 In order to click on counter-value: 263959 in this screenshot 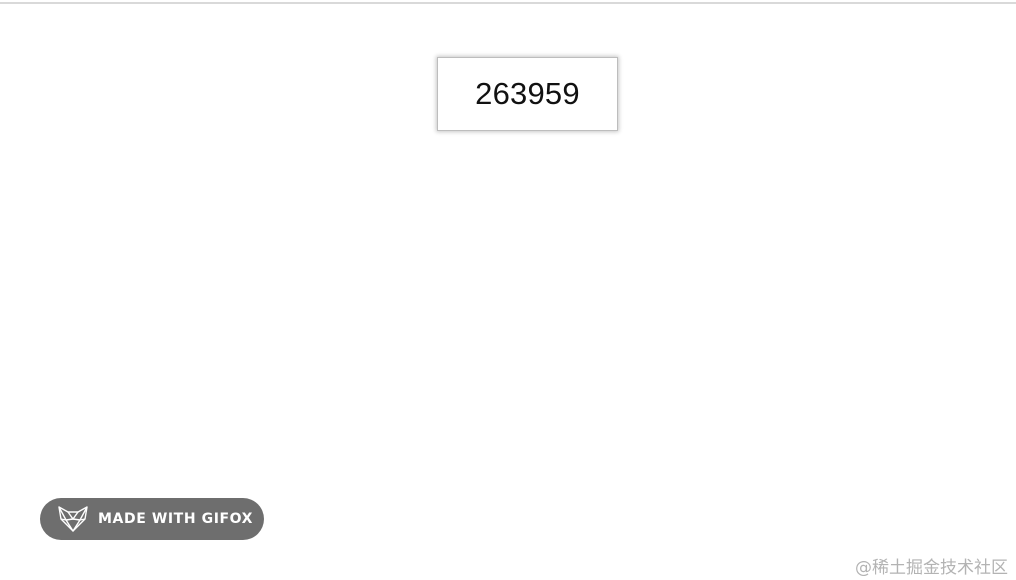, I will do `click(527, 93)`.